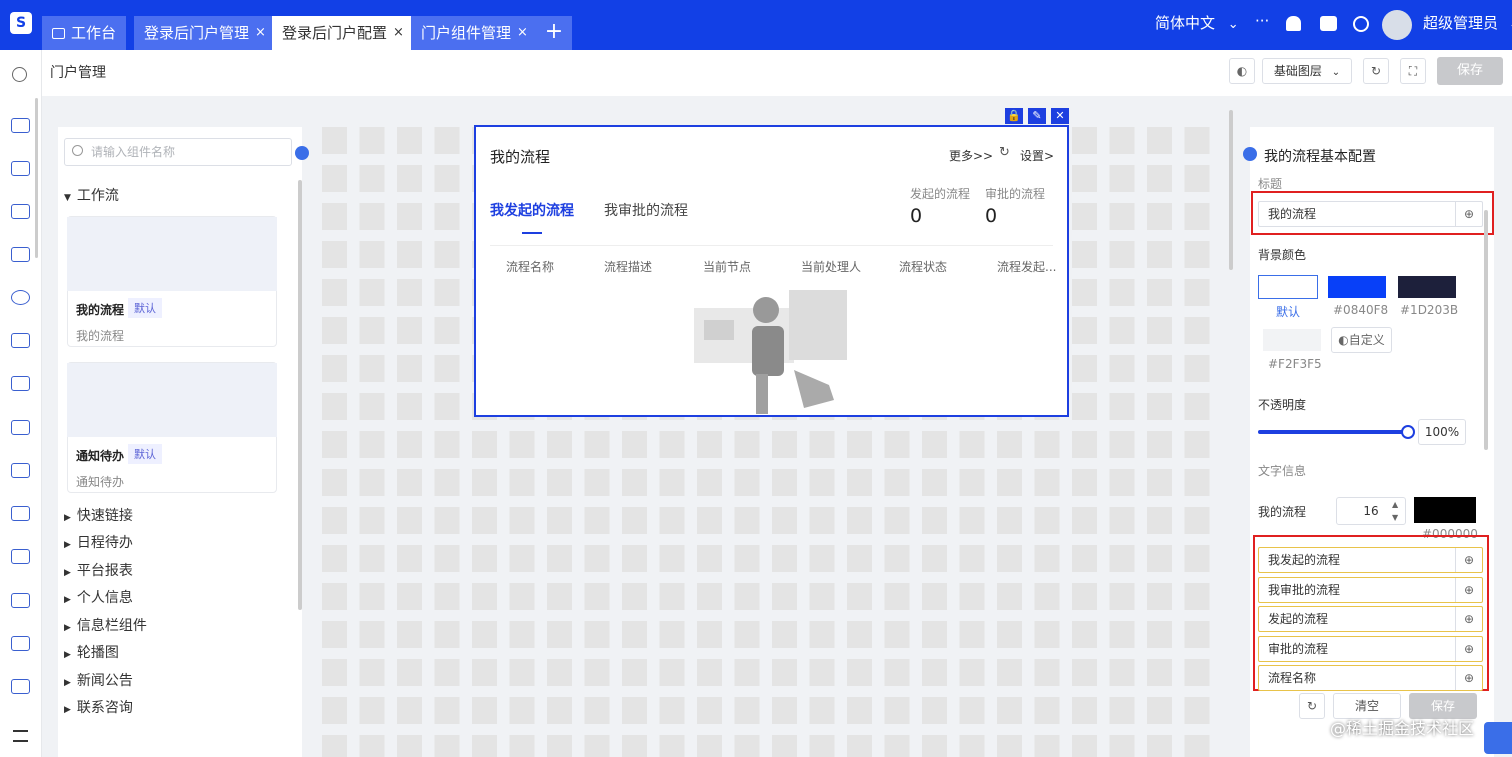  What do you see at coordinates (1328, 23) in the screenshot?
I see `shirt-icon` at bounding box center [1328, 23].